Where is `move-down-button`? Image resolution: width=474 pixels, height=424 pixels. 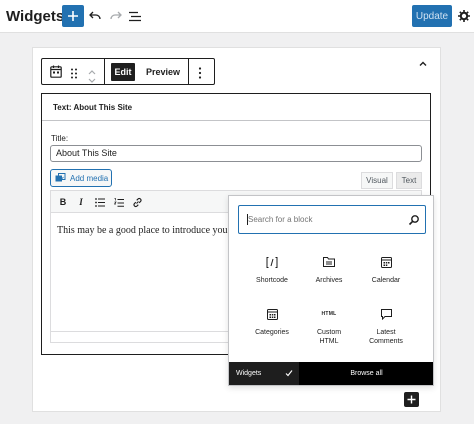 move-down-button is located at coordinates (92, 81).